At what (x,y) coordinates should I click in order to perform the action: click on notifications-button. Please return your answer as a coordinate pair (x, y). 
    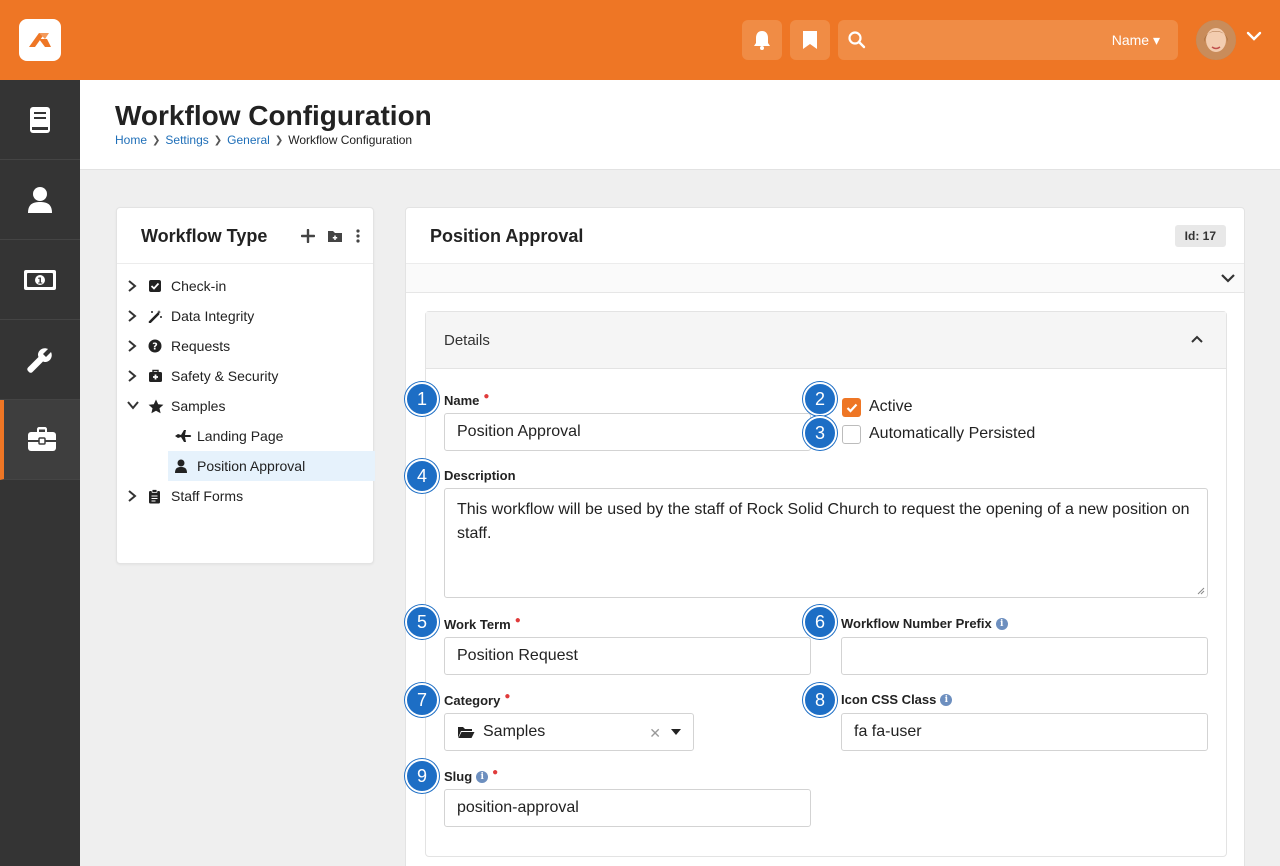
    Looking at the image, I should click on (762, 40).